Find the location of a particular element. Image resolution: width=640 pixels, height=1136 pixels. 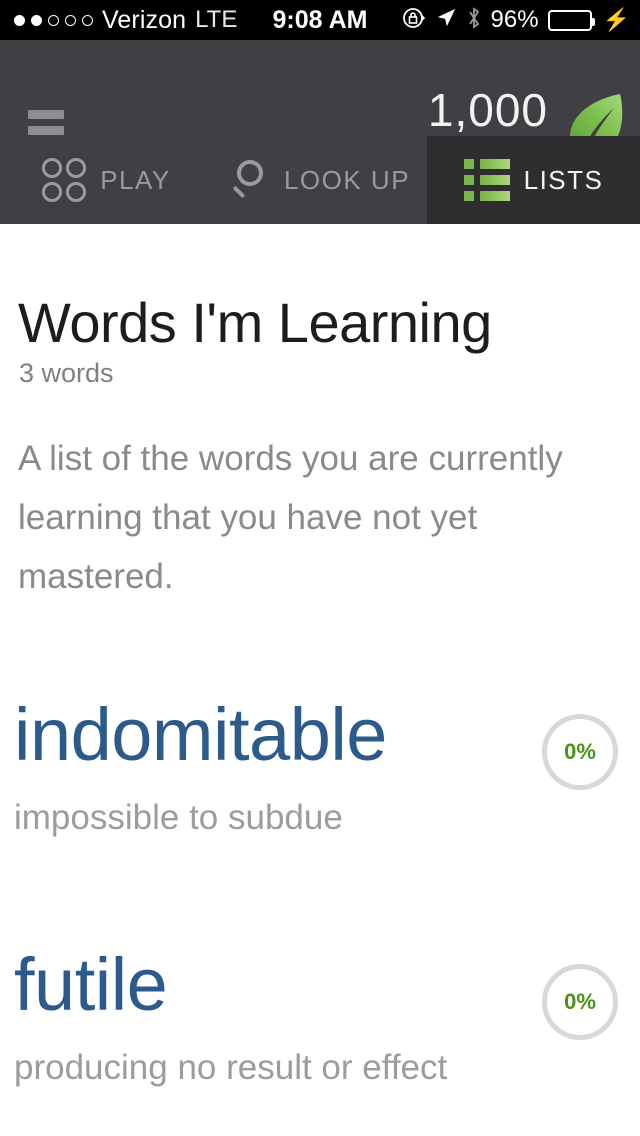

tab-play-label: PLAY is located at coordinates (135, 179).